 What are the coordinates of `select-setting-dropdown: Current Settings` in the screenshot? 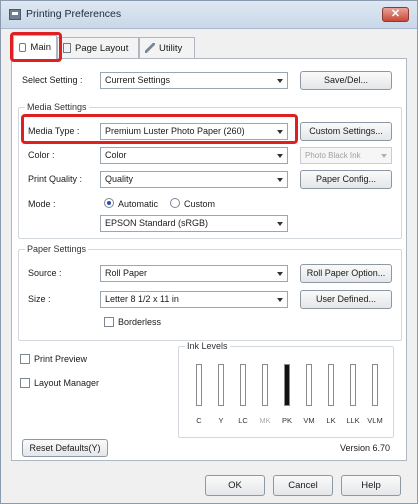 It's located at (194, 80).